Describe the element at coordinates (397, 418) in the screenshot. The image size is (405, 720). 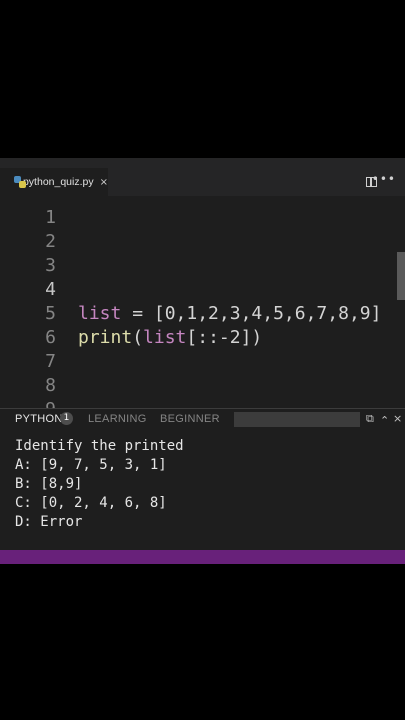
I see `close-panel-icon: ×` at that location.